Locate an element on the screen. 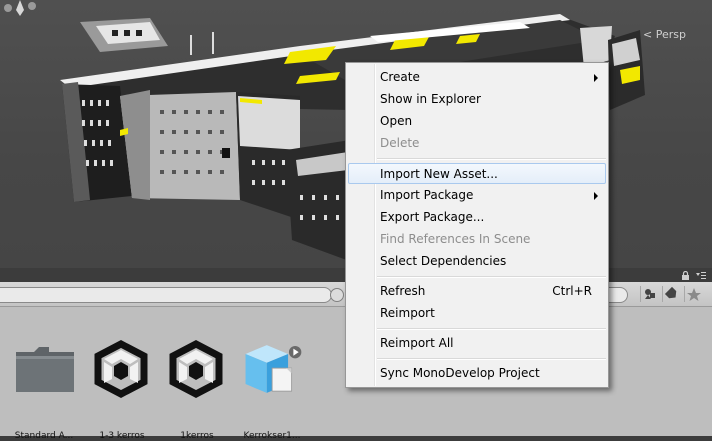 The height and width of the screenshot is (441, 712). menu-item-label: Import Package is located at coordinates (427, 195).